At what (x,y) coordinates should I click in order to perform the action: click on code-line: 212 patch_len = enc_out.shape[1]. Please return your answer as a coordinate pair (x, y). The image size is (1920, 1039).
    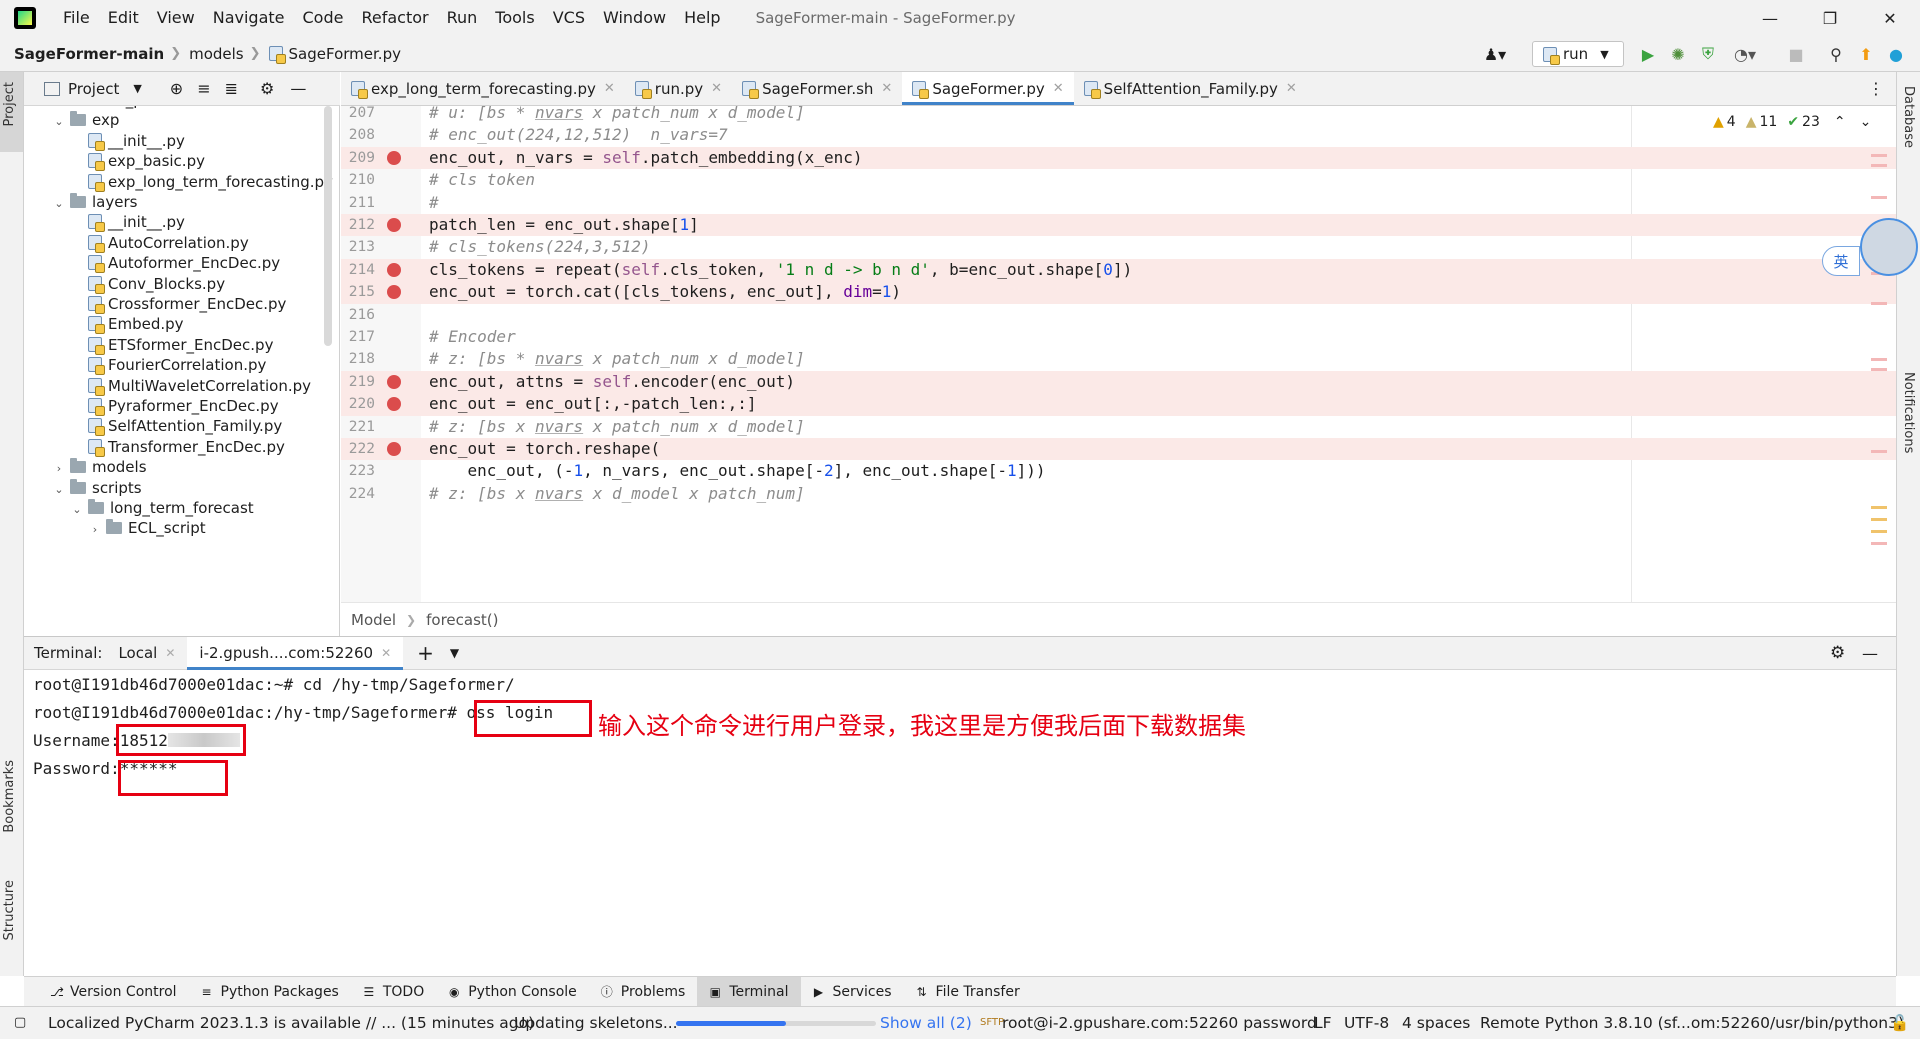
    Looking at the image, I should click on (1118, 225).